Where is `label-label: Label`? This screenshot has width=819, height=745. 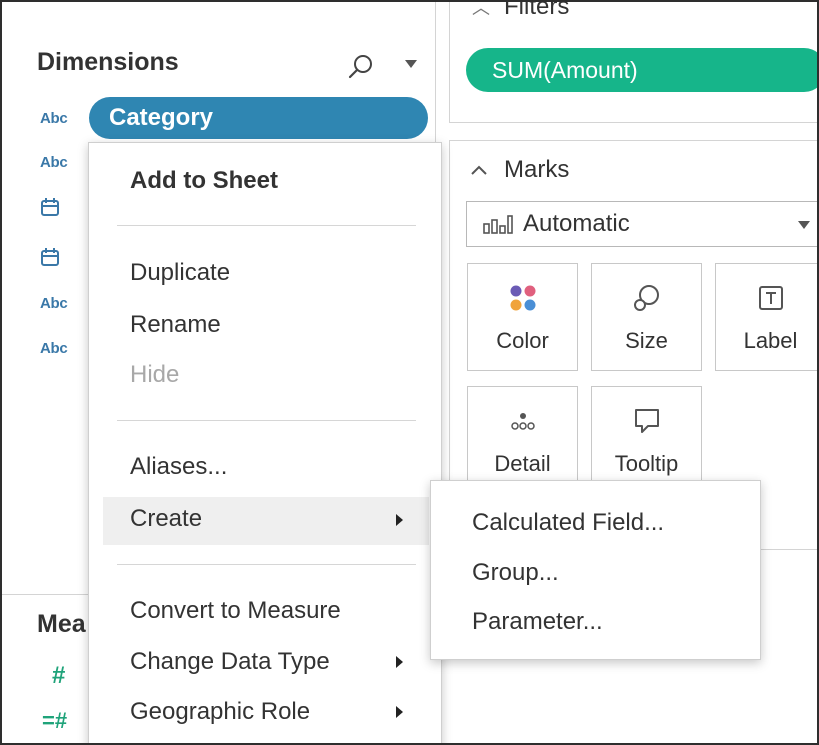
label-label: Label is located at coordinates (770, 340).